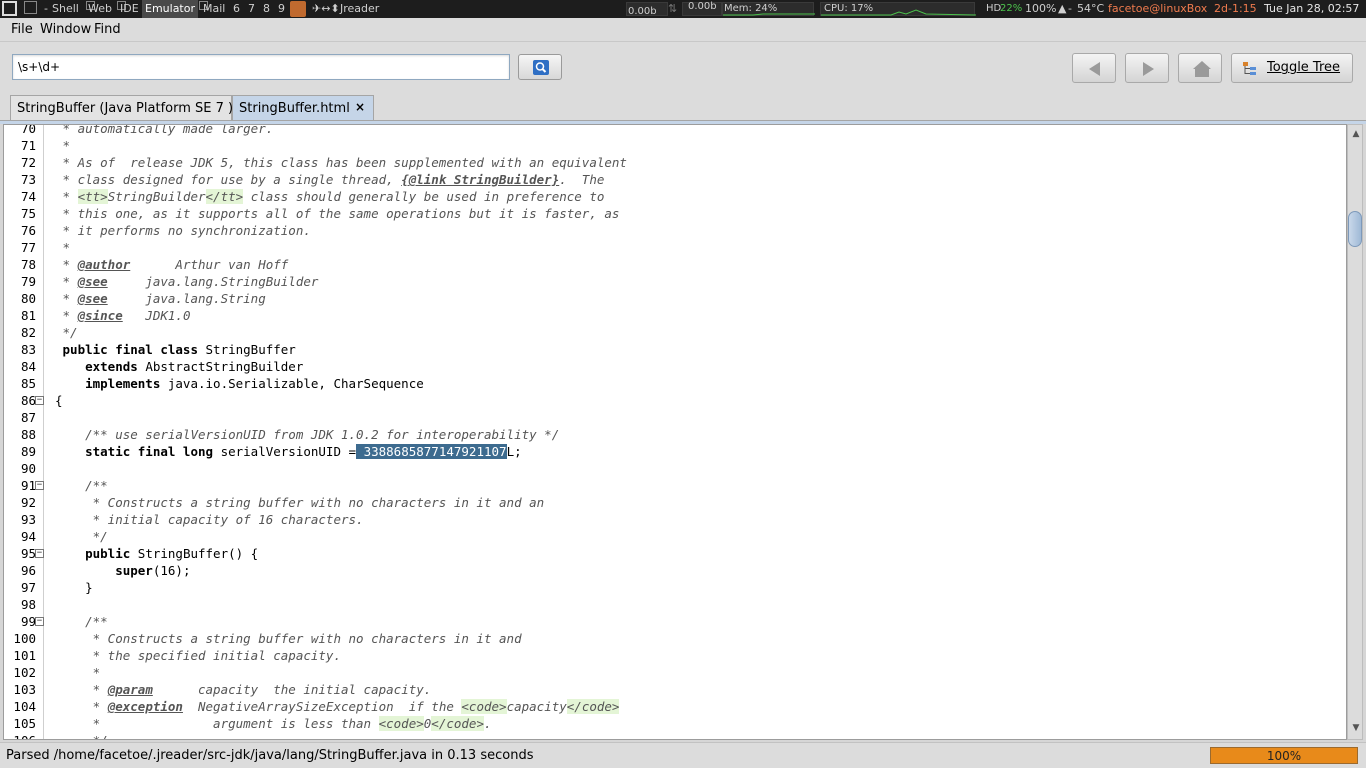 The width and height of the screenshot is (1366, 768). I want to click on workspace-9: 9, so click(281, 9).